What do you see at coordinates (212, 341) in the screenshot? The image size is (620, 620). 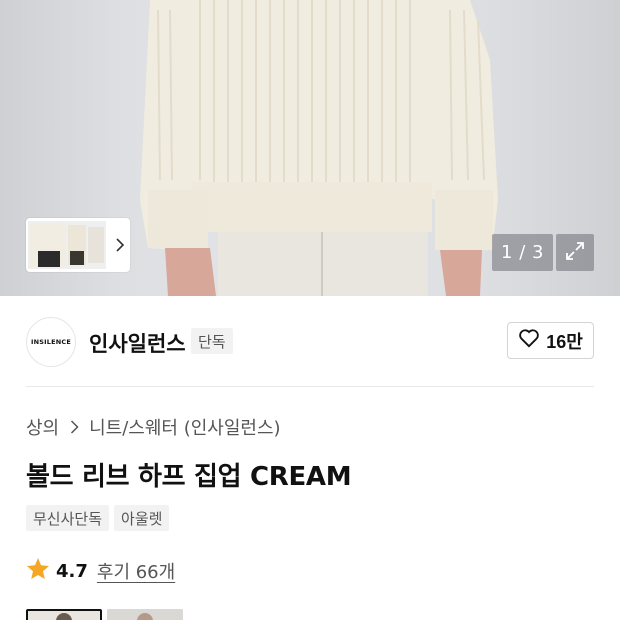 I see `exclusive-badge: 단독` at bounding box center [212, 341].